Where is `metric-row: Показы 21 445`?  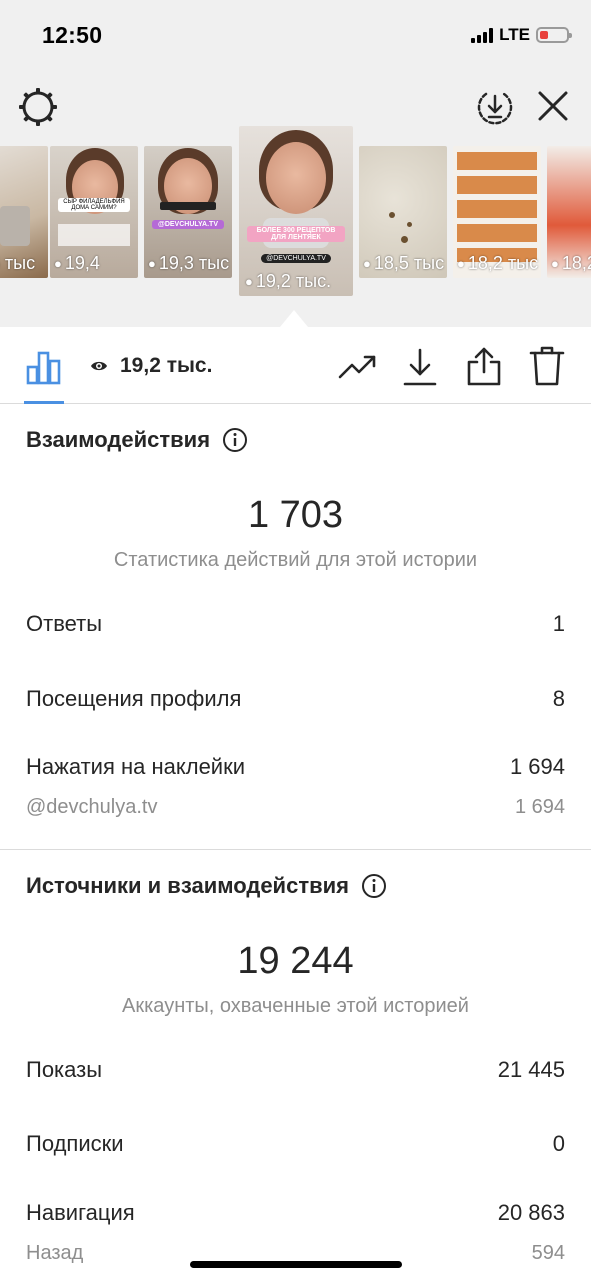
metric-row: Показы 21 445 is located at coordinates (295, 1070).